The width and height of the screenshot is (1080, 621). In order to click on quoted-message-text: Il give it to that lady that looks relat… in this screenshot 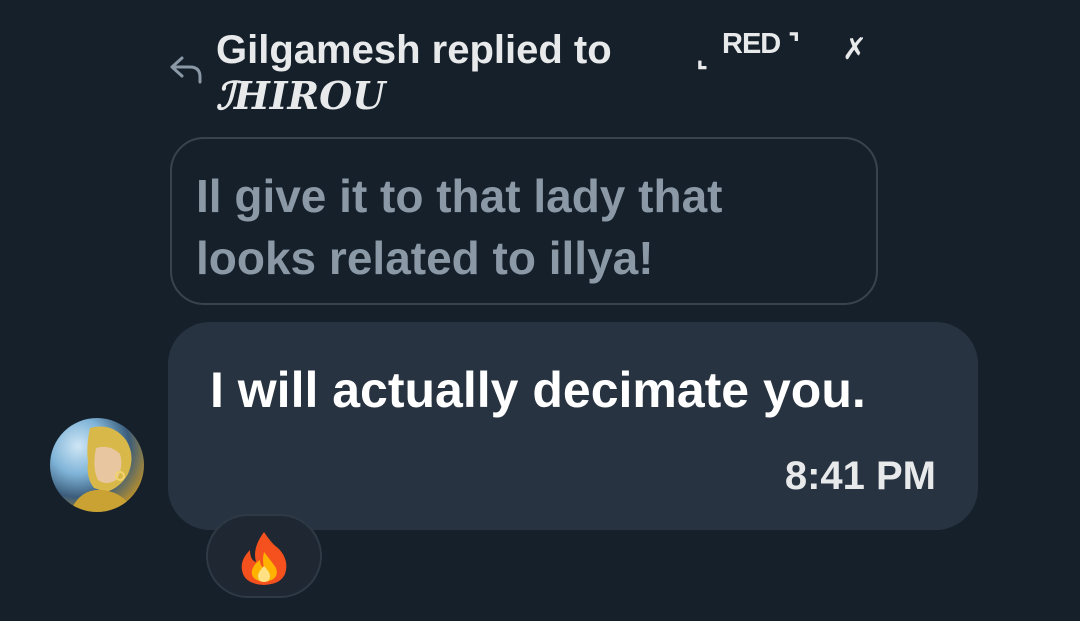, I will do `click(459, 227)`.